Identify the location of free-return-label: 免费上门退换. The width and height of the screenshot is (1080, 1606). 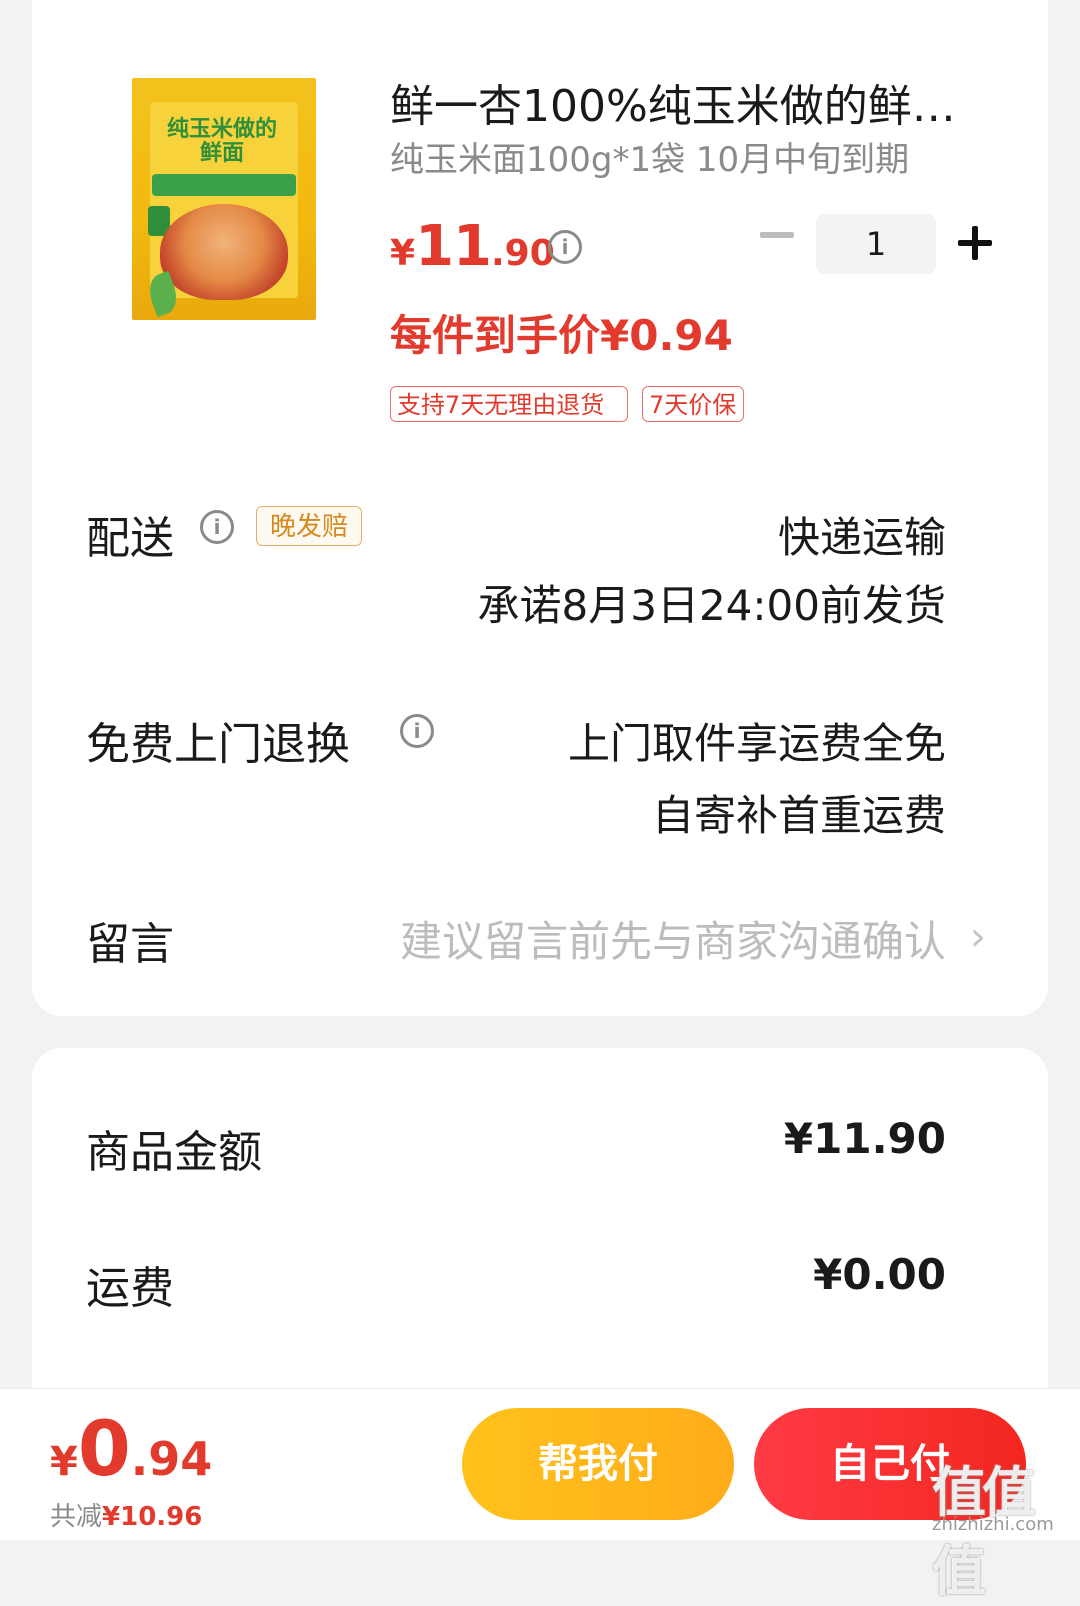
(218, 744).